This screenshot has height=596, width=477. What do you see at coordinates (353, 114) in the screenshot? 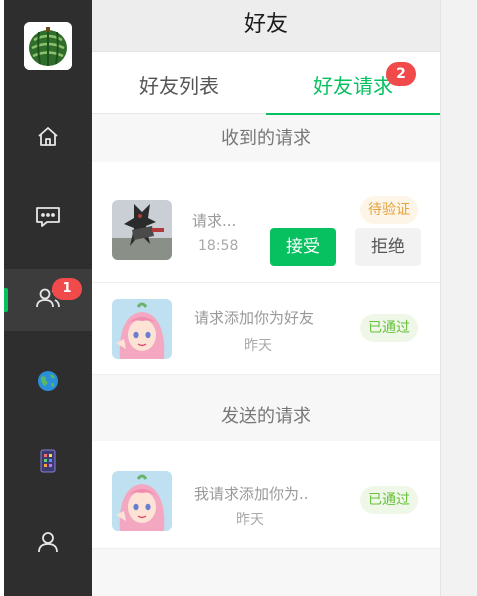
I see `tab-underline` at bounding box center [353, 114].